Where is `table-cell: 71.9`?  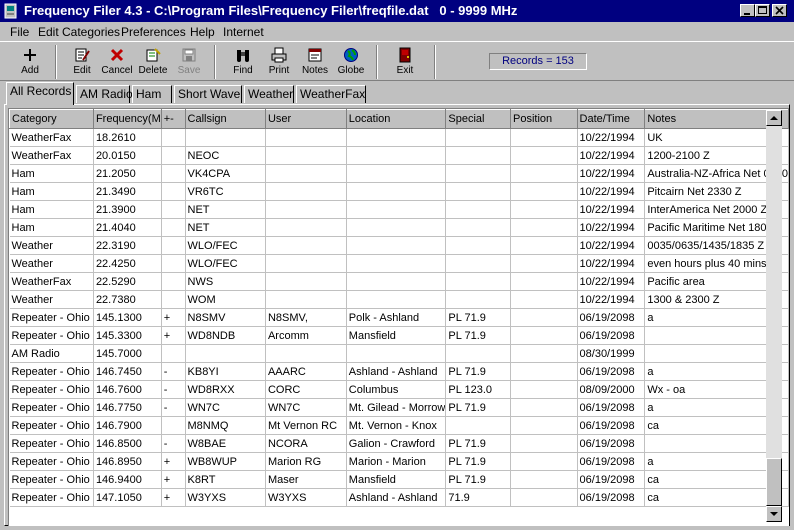
table-cell: 71.9 is located at coordinates (478, 497).